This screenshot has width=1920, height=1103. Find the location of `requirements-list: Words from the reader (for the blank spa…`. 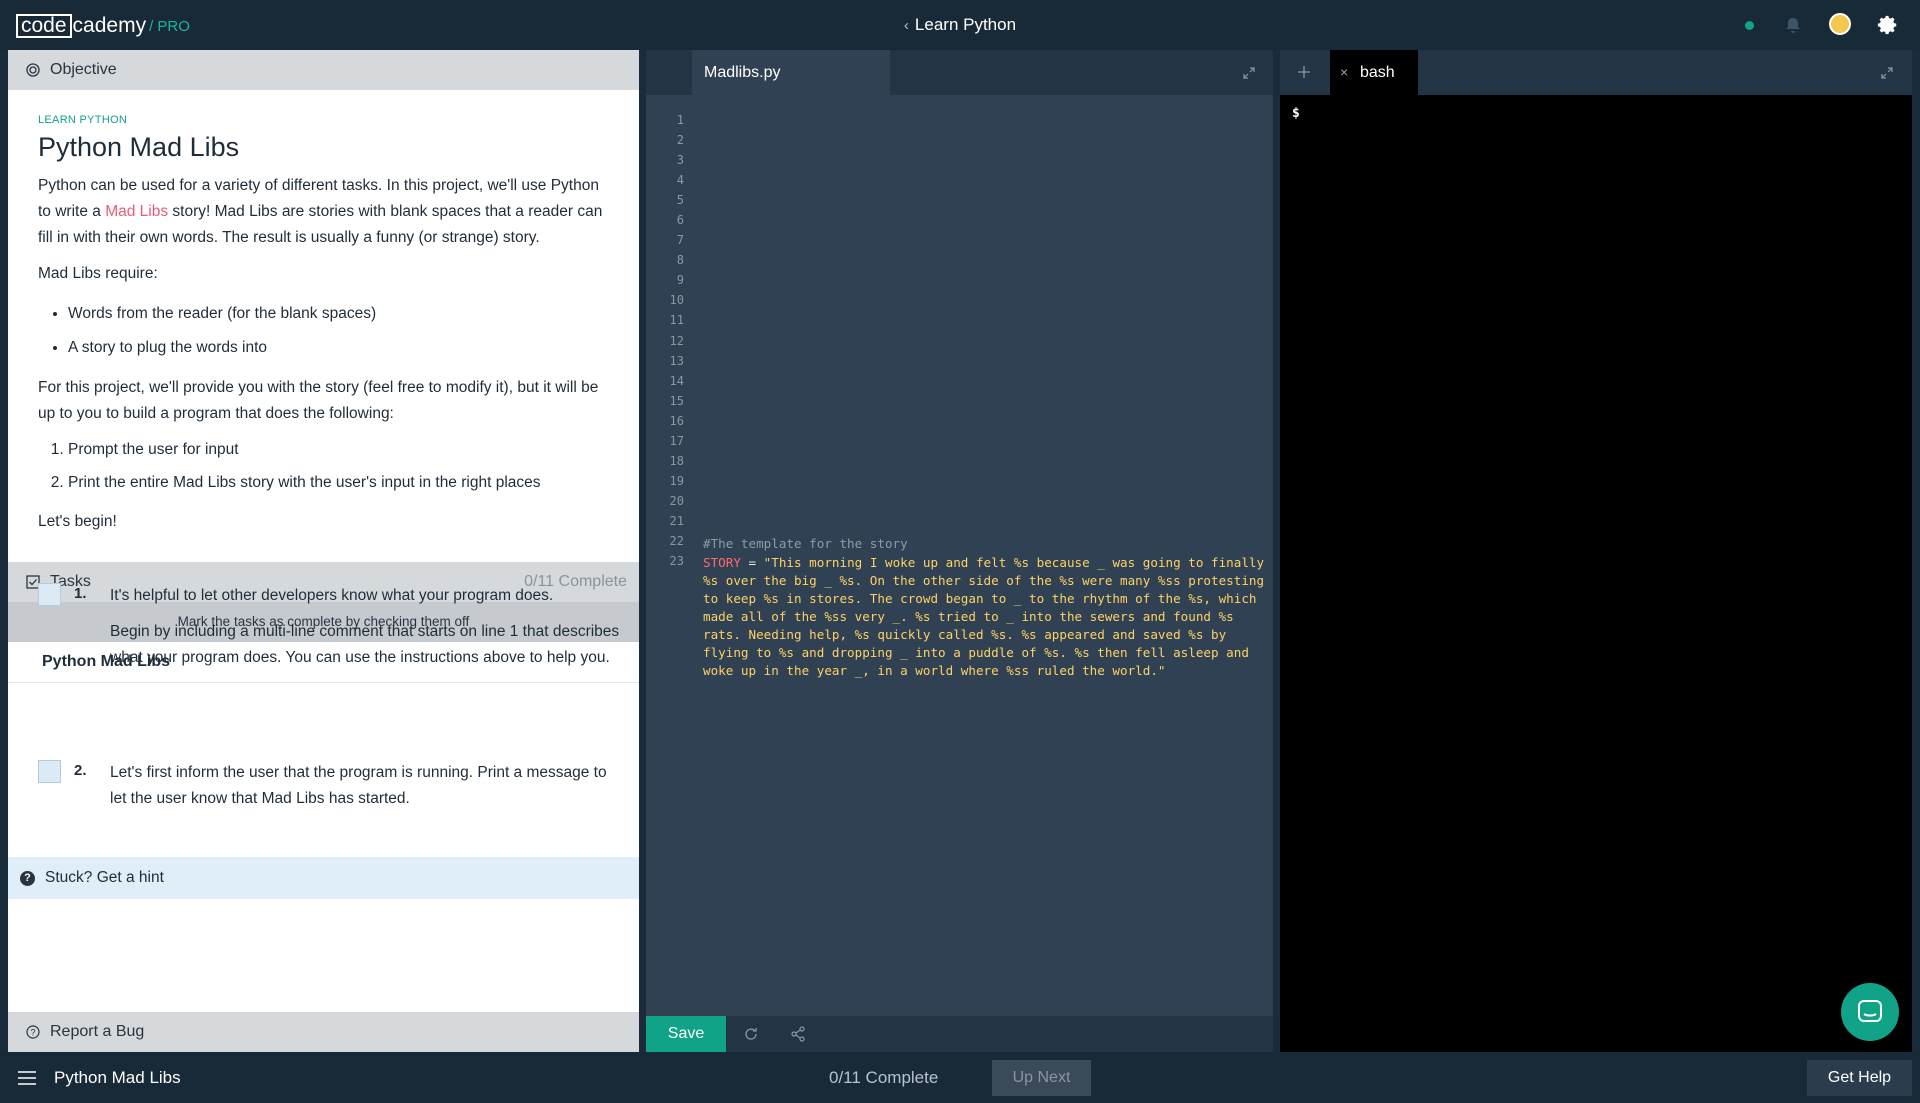

requirements-list: Words from the reader (for the blank spa… is located at coordinates (323, 331).